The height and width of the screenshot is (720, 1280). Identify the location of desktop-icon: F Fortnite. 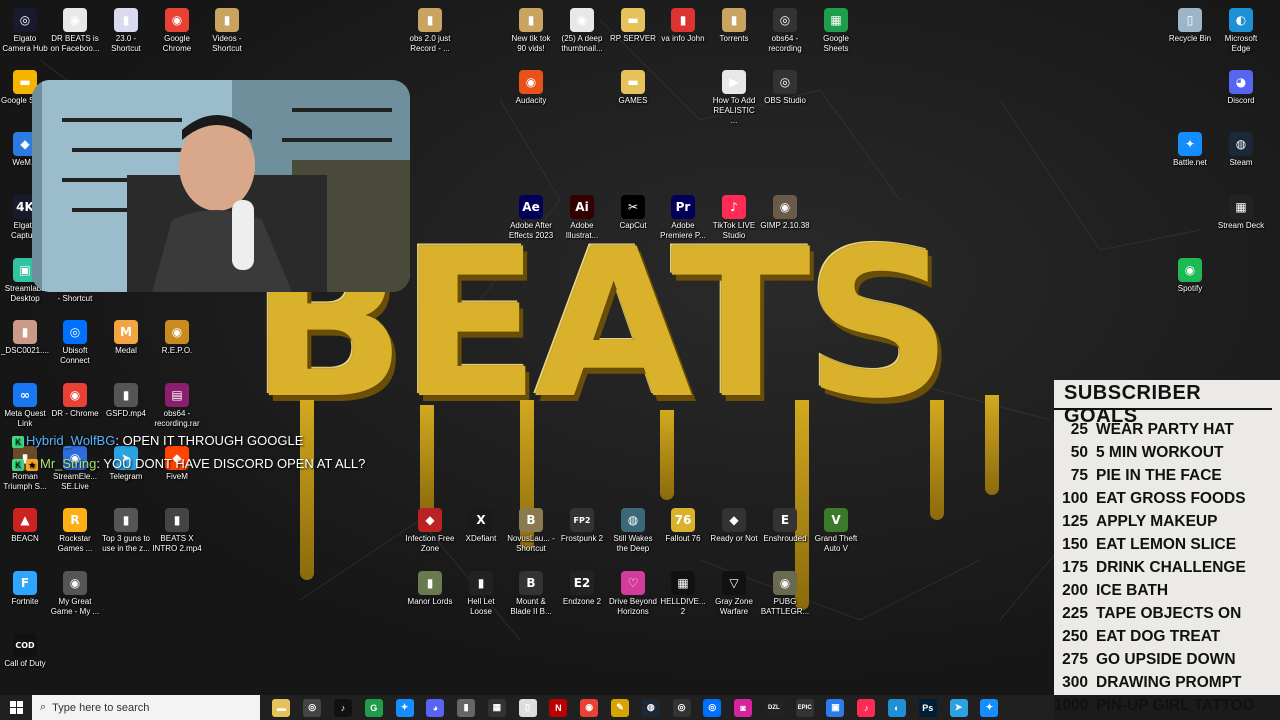
(25, 589).